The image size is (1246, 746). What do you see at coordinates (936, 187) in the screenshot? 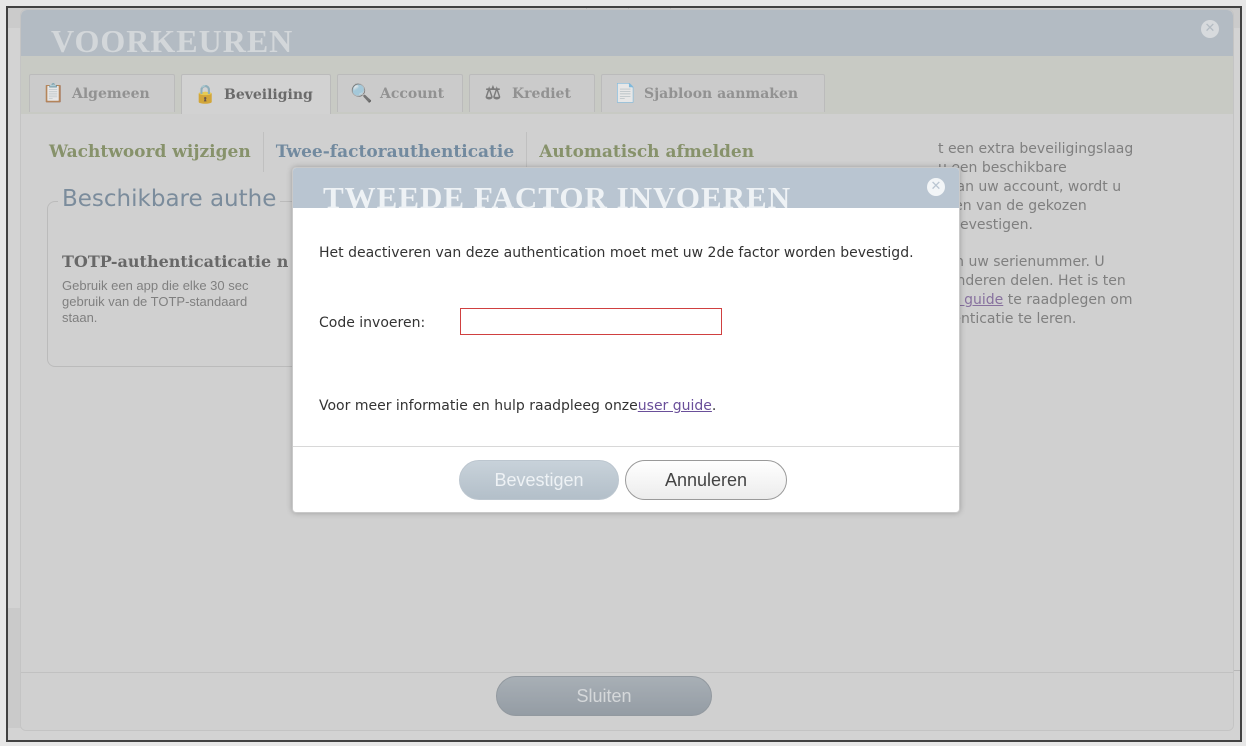
I see `close-icon: ✕` at bounding box center [936, 187].